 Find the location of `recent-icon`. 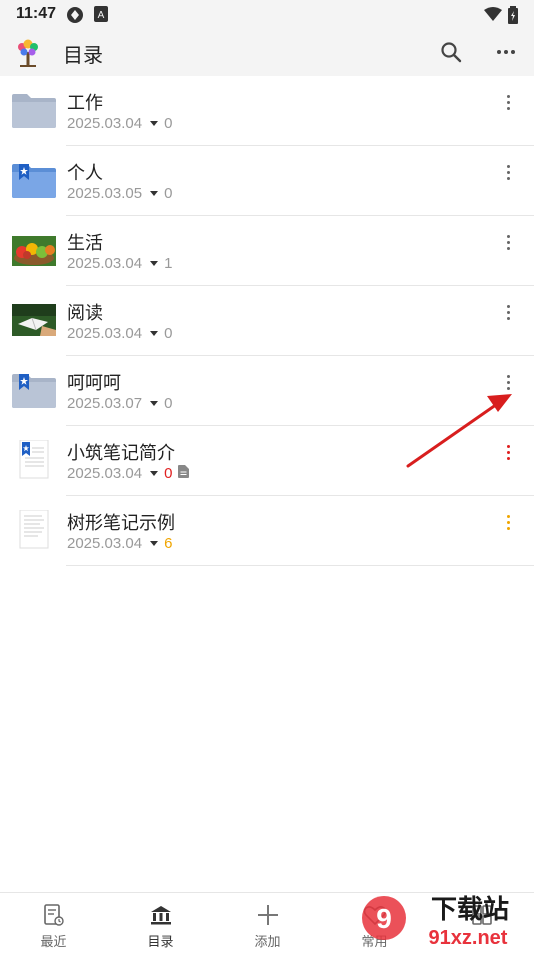

recent-icon is located at coordinates (54, 915).